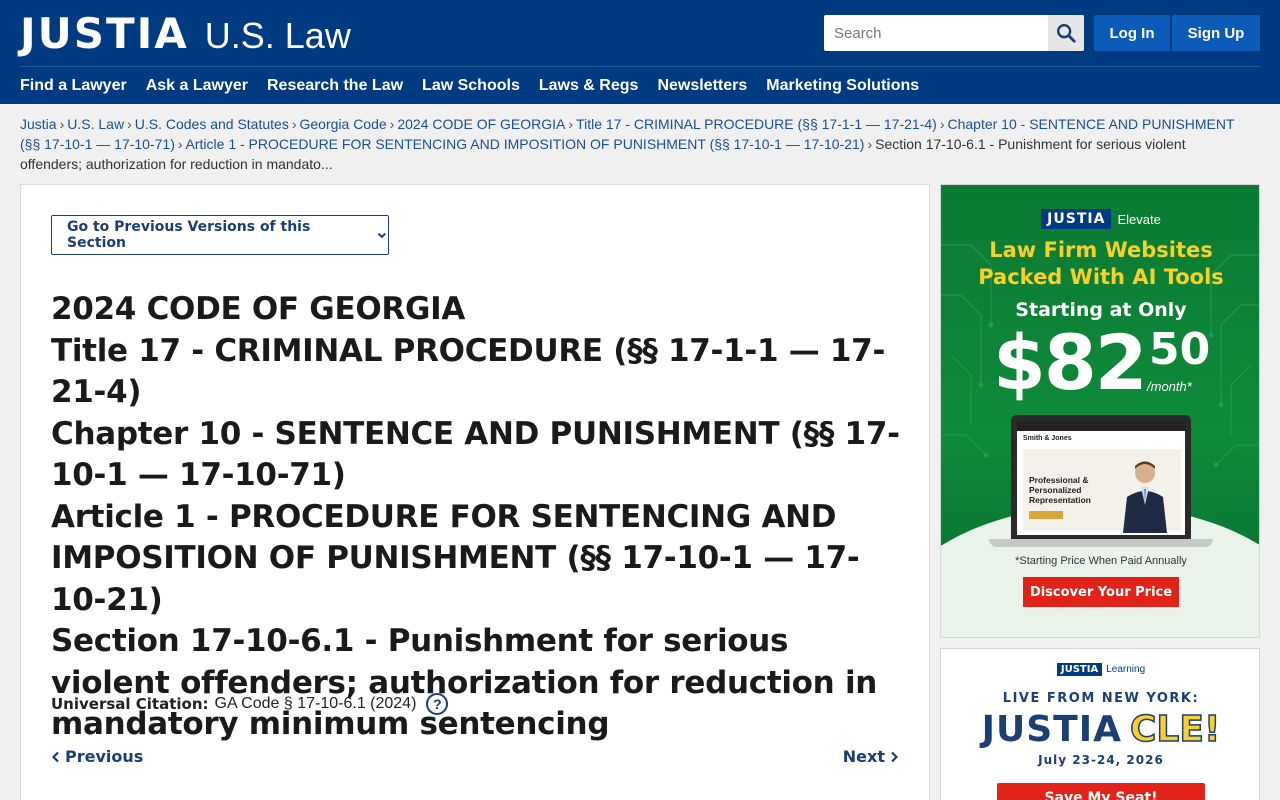  I want to click on ad-cle-date: July 23-24, 2026, so click(1101, 760).